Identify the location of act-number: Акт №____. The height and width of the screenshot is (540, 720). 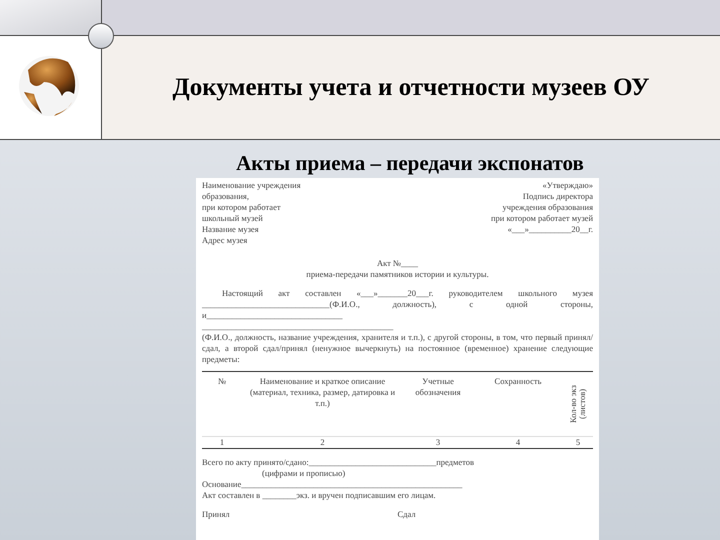
(397, 263).